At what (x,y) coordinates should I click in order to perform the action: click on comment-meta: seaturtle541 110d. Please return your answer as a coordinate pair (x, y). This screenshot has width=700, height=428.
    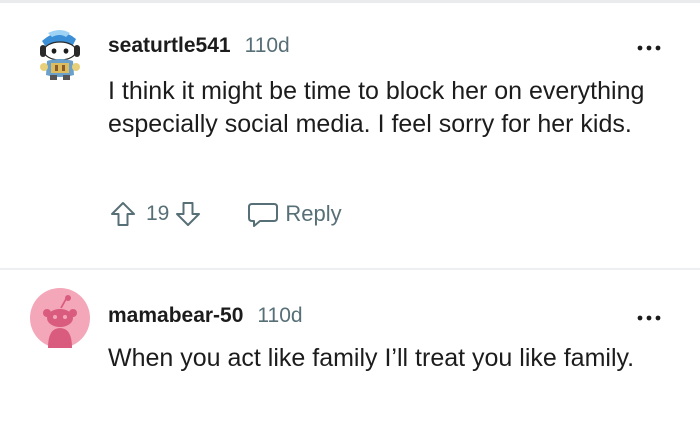
    Looking at the image, I should click on (199, 49).